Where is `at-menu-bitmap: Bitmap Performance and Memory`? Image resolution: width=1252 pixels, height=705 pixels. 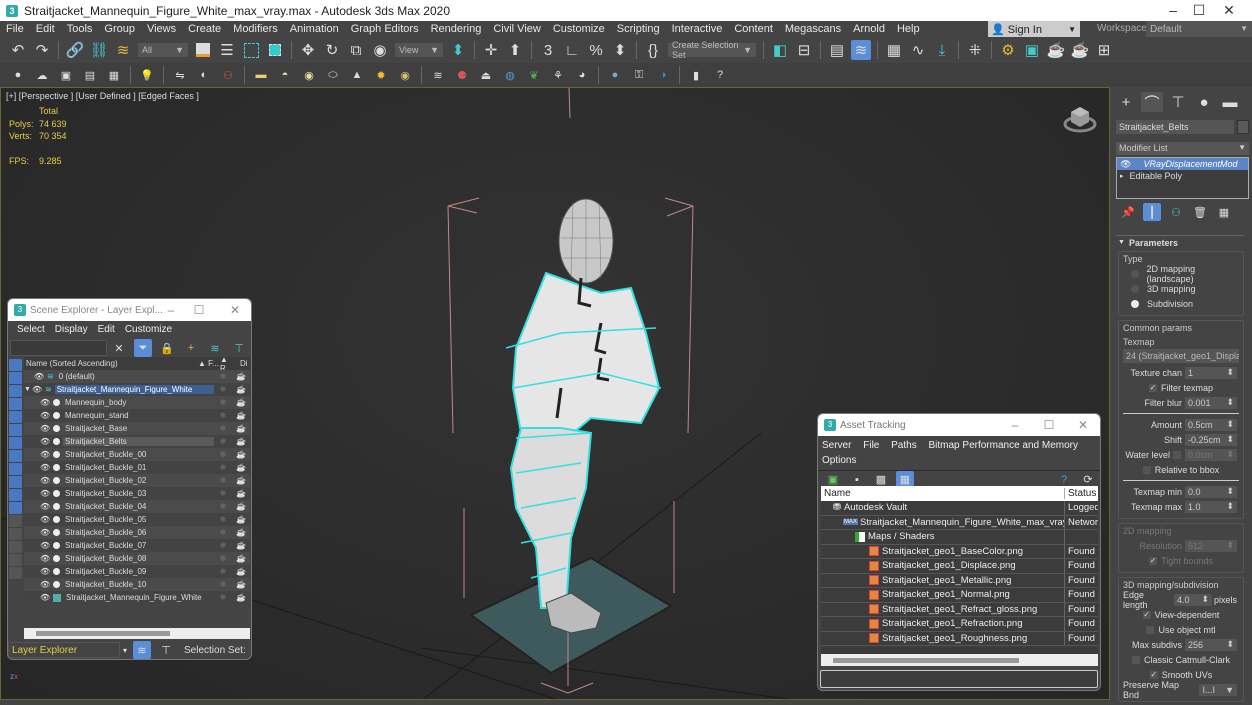 at-menu-bitmap: Bitmap Performance and Memory is located at coordinates (1004, 445).